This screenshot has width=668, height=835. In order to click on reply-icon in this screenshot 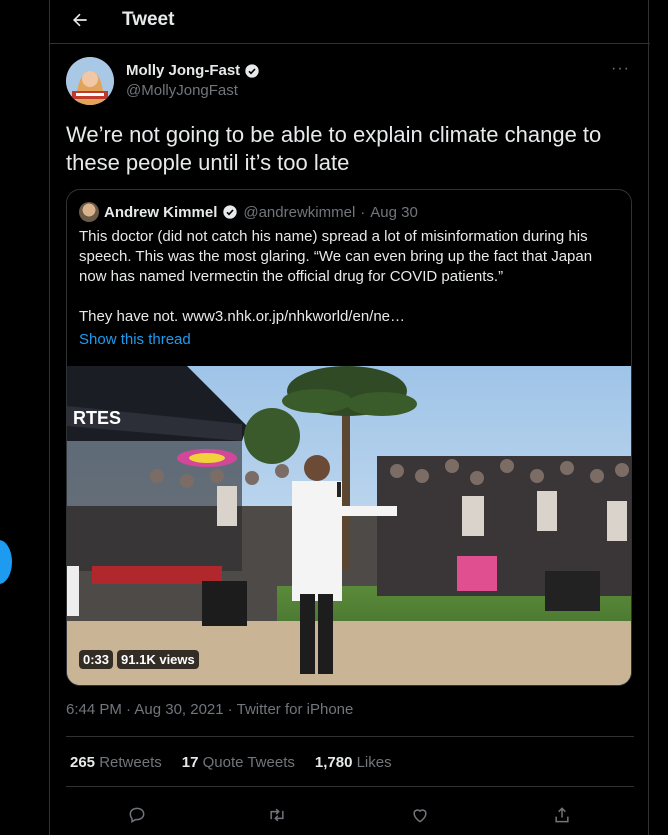, I will do `click(137, 815)`.